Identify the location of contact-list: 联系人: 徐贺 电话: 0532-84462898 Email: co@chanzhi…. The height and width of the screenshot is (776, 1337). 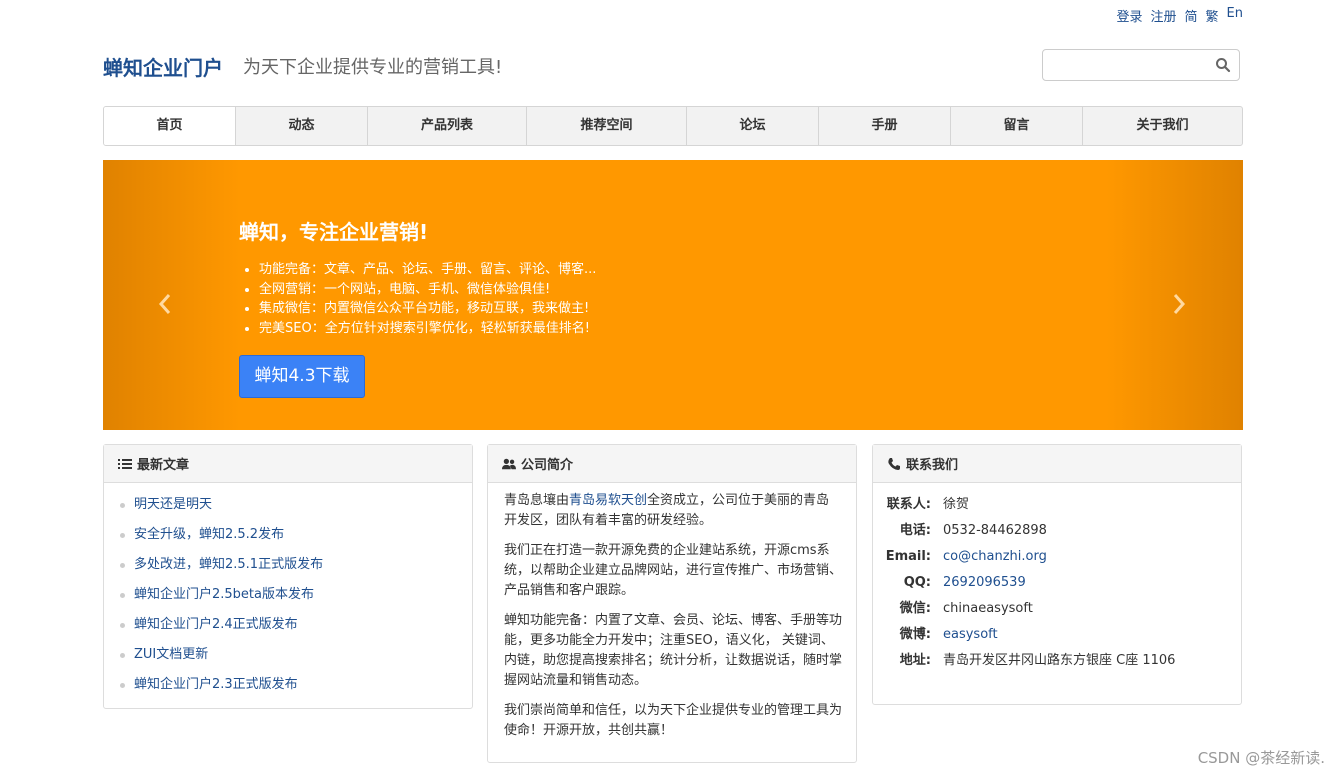
(1057, 580).